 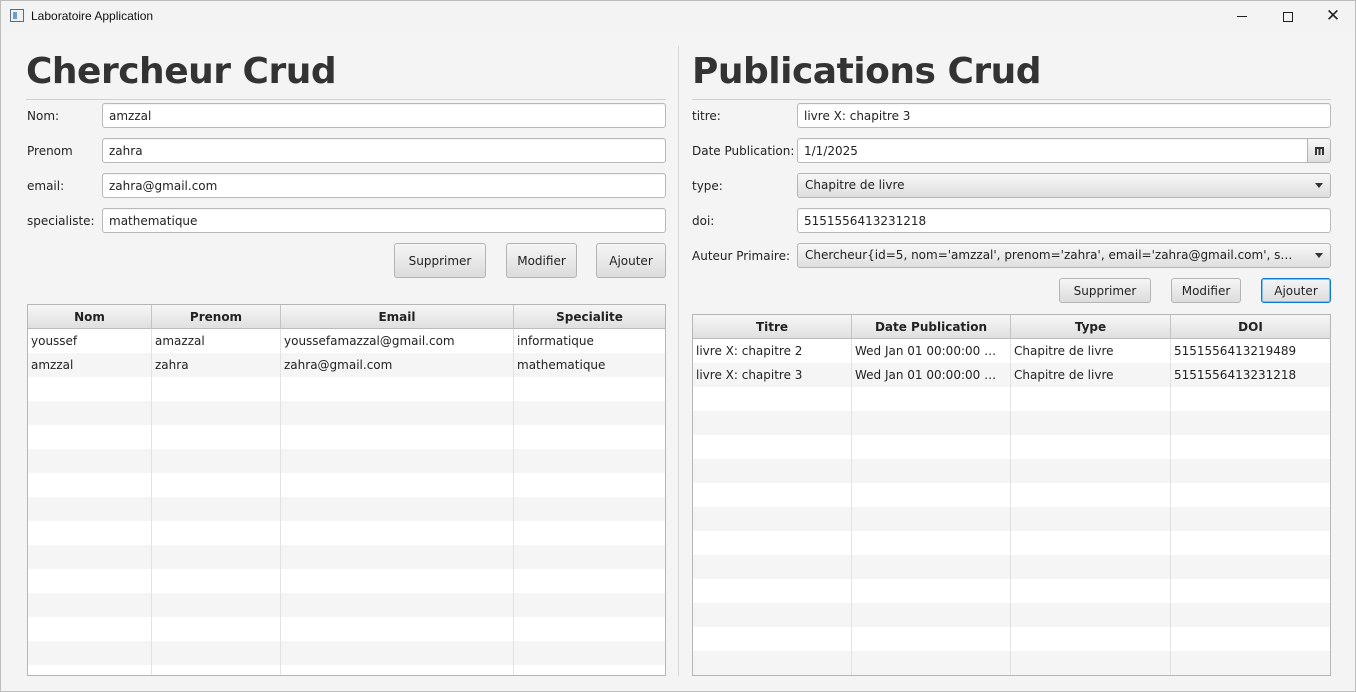 What do you see at coordinates (1206, 290) in the screenshot?
I see `publication-modifier-button: Modifier` at bounding box center [1206, 290].